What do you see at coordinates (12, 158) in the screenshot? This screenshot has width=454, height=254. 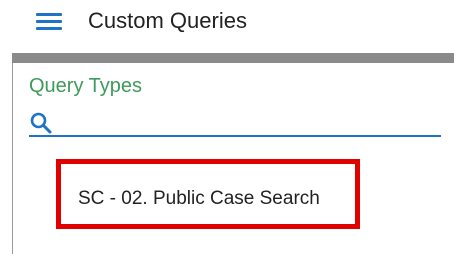 I see `panel-left-border` at bounding box center [12, 158].